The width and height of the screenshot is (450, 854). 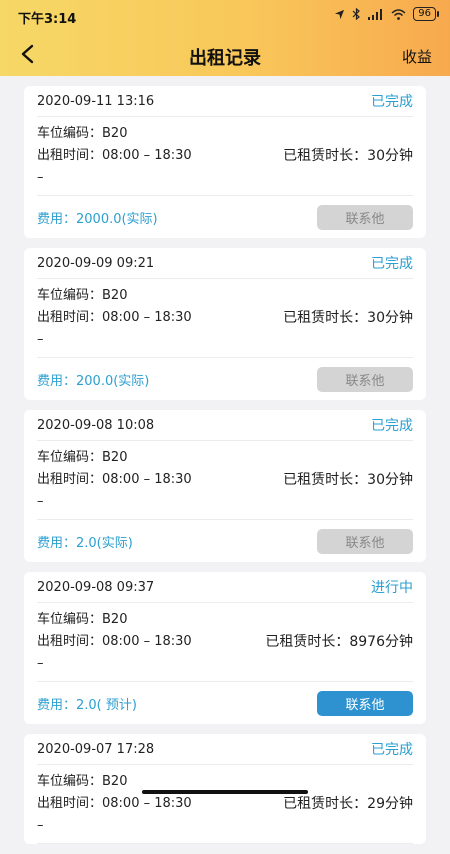 I want to click on nav-bar: 出租记录 收益, so click(x=225, y=56).